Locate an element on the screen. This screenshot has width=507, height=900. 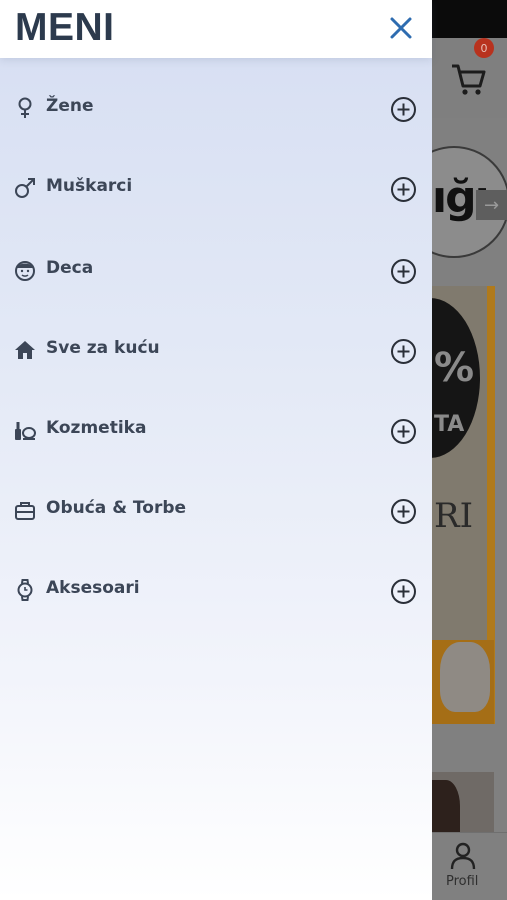
cart-icon is located at coordinates (468, 78).